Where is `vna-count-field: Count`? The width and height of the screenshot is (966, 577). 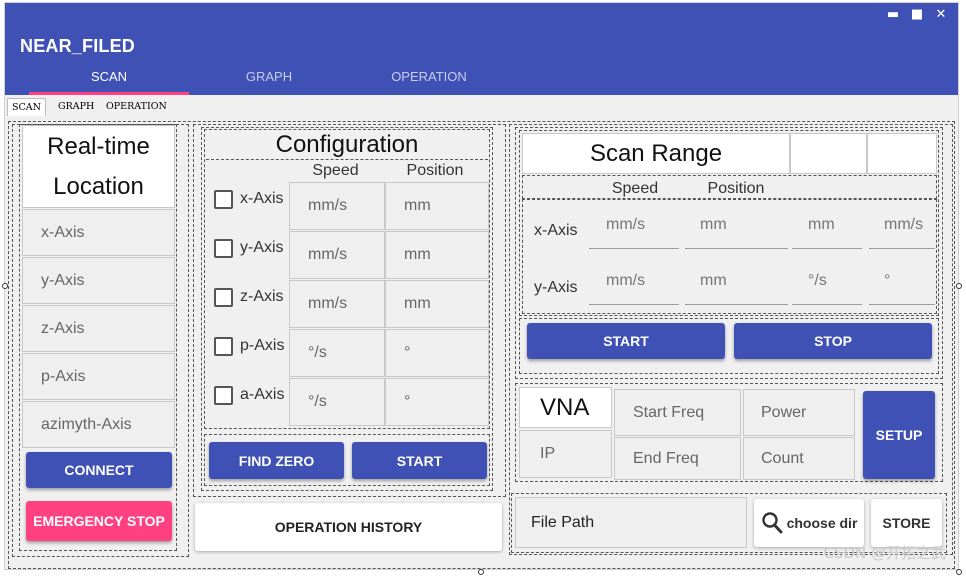 vna-count-field: Count is located at coordinates (799, 458).